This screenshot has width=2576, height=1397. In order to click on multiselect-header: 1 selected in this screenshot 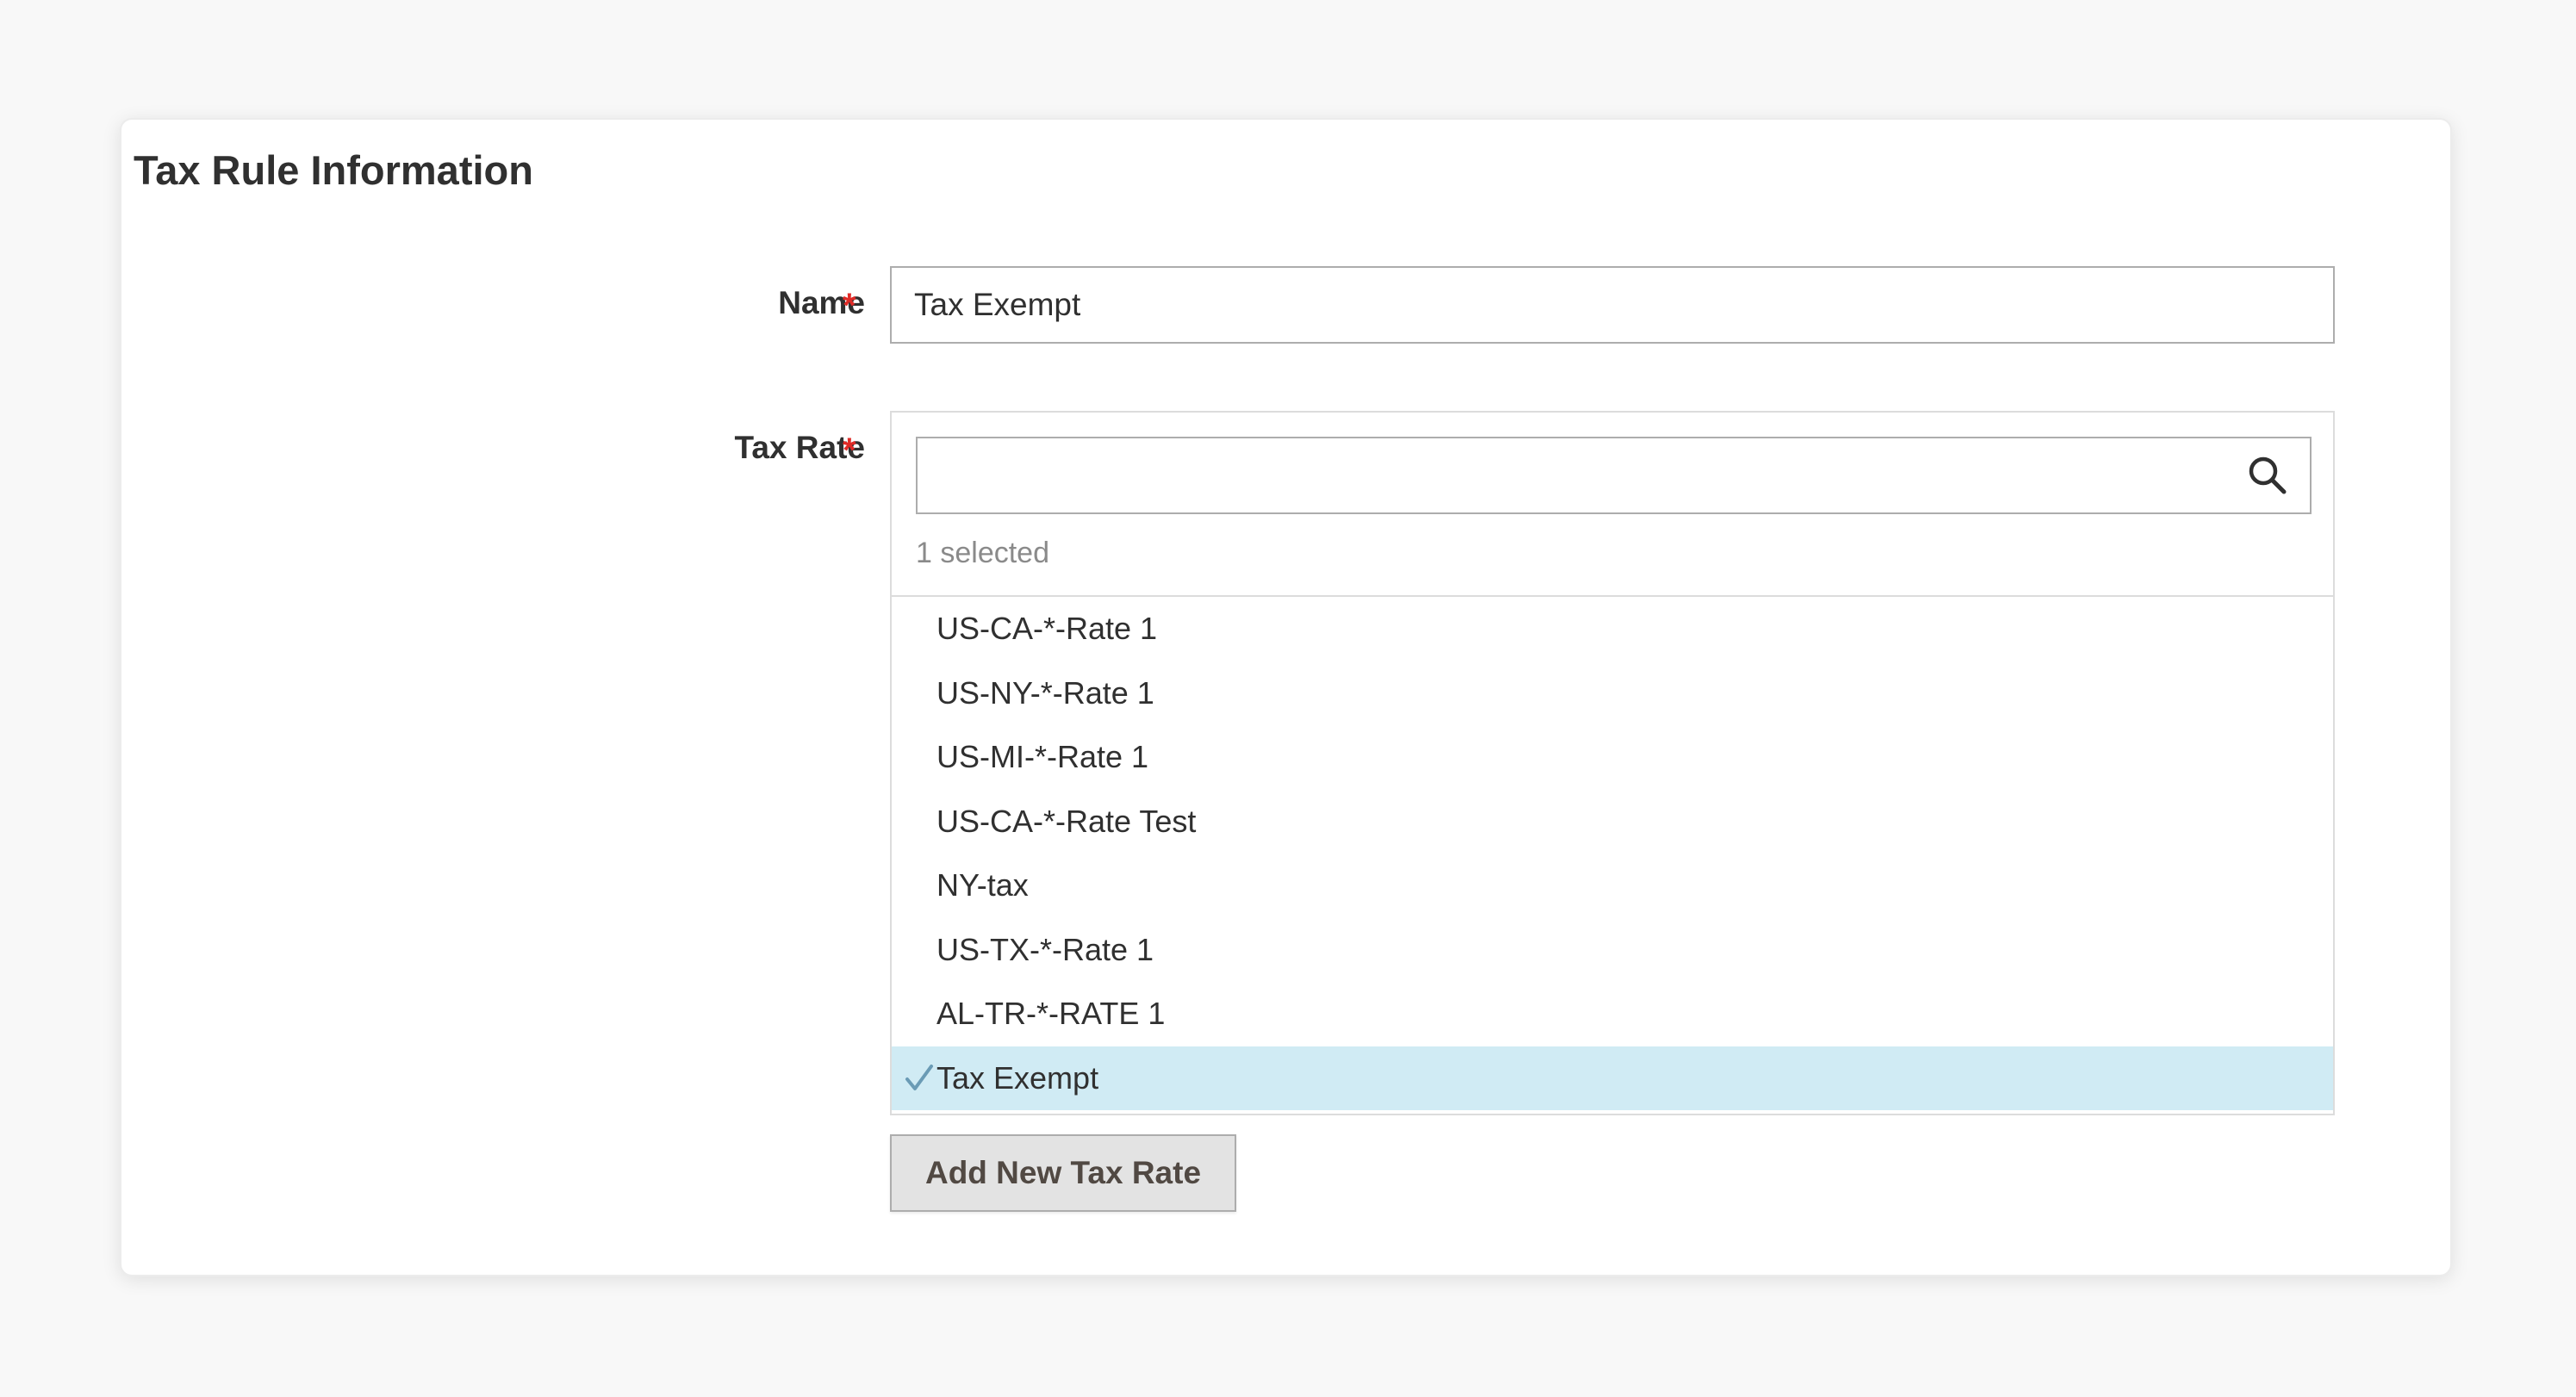, I will do `click(1613, 505)`.